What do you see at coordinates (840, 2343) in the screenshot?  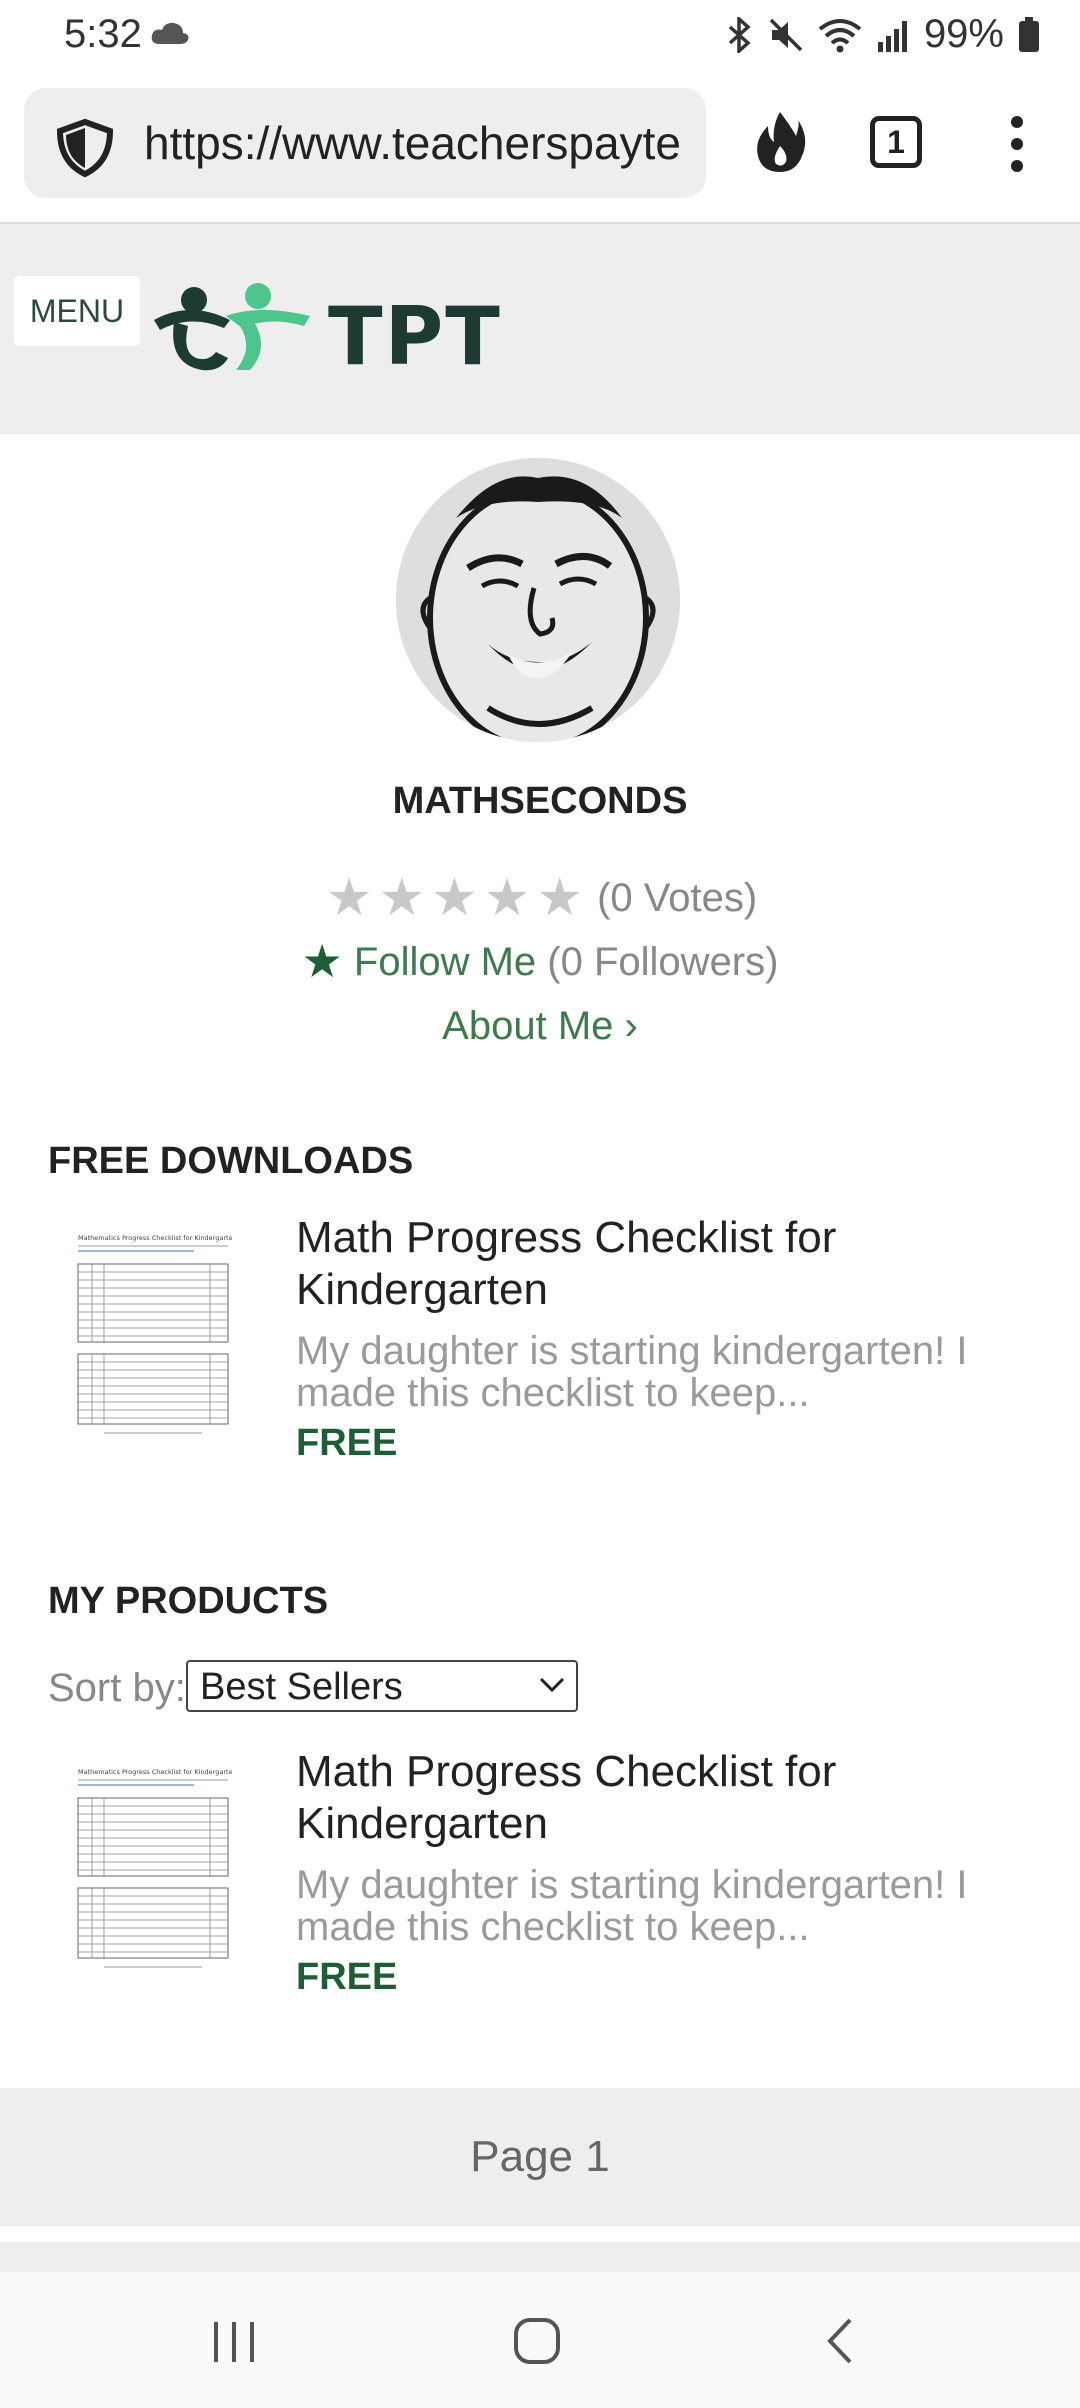 I see `back-icon` at bounding box center [840, 2343].